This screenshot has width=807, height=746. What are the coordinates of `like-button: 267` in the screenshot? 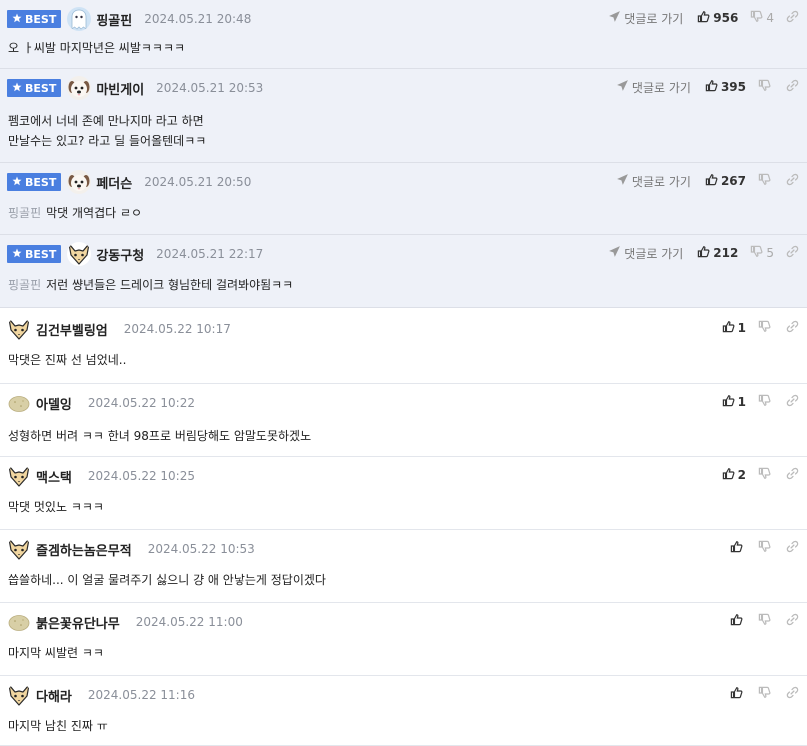 It's located at (729, 181).